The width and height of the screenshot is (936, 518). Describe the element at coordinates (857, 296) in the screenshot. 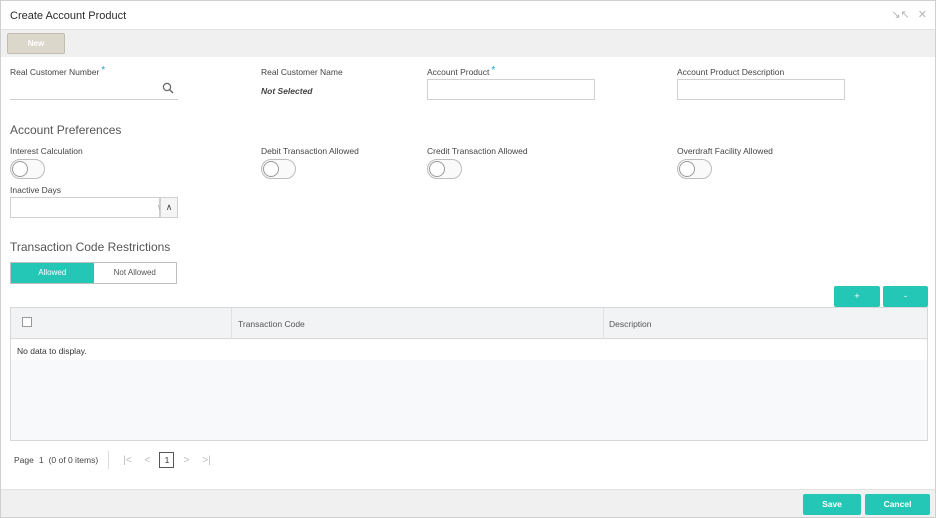

I see `add-row-button: +` at that location.